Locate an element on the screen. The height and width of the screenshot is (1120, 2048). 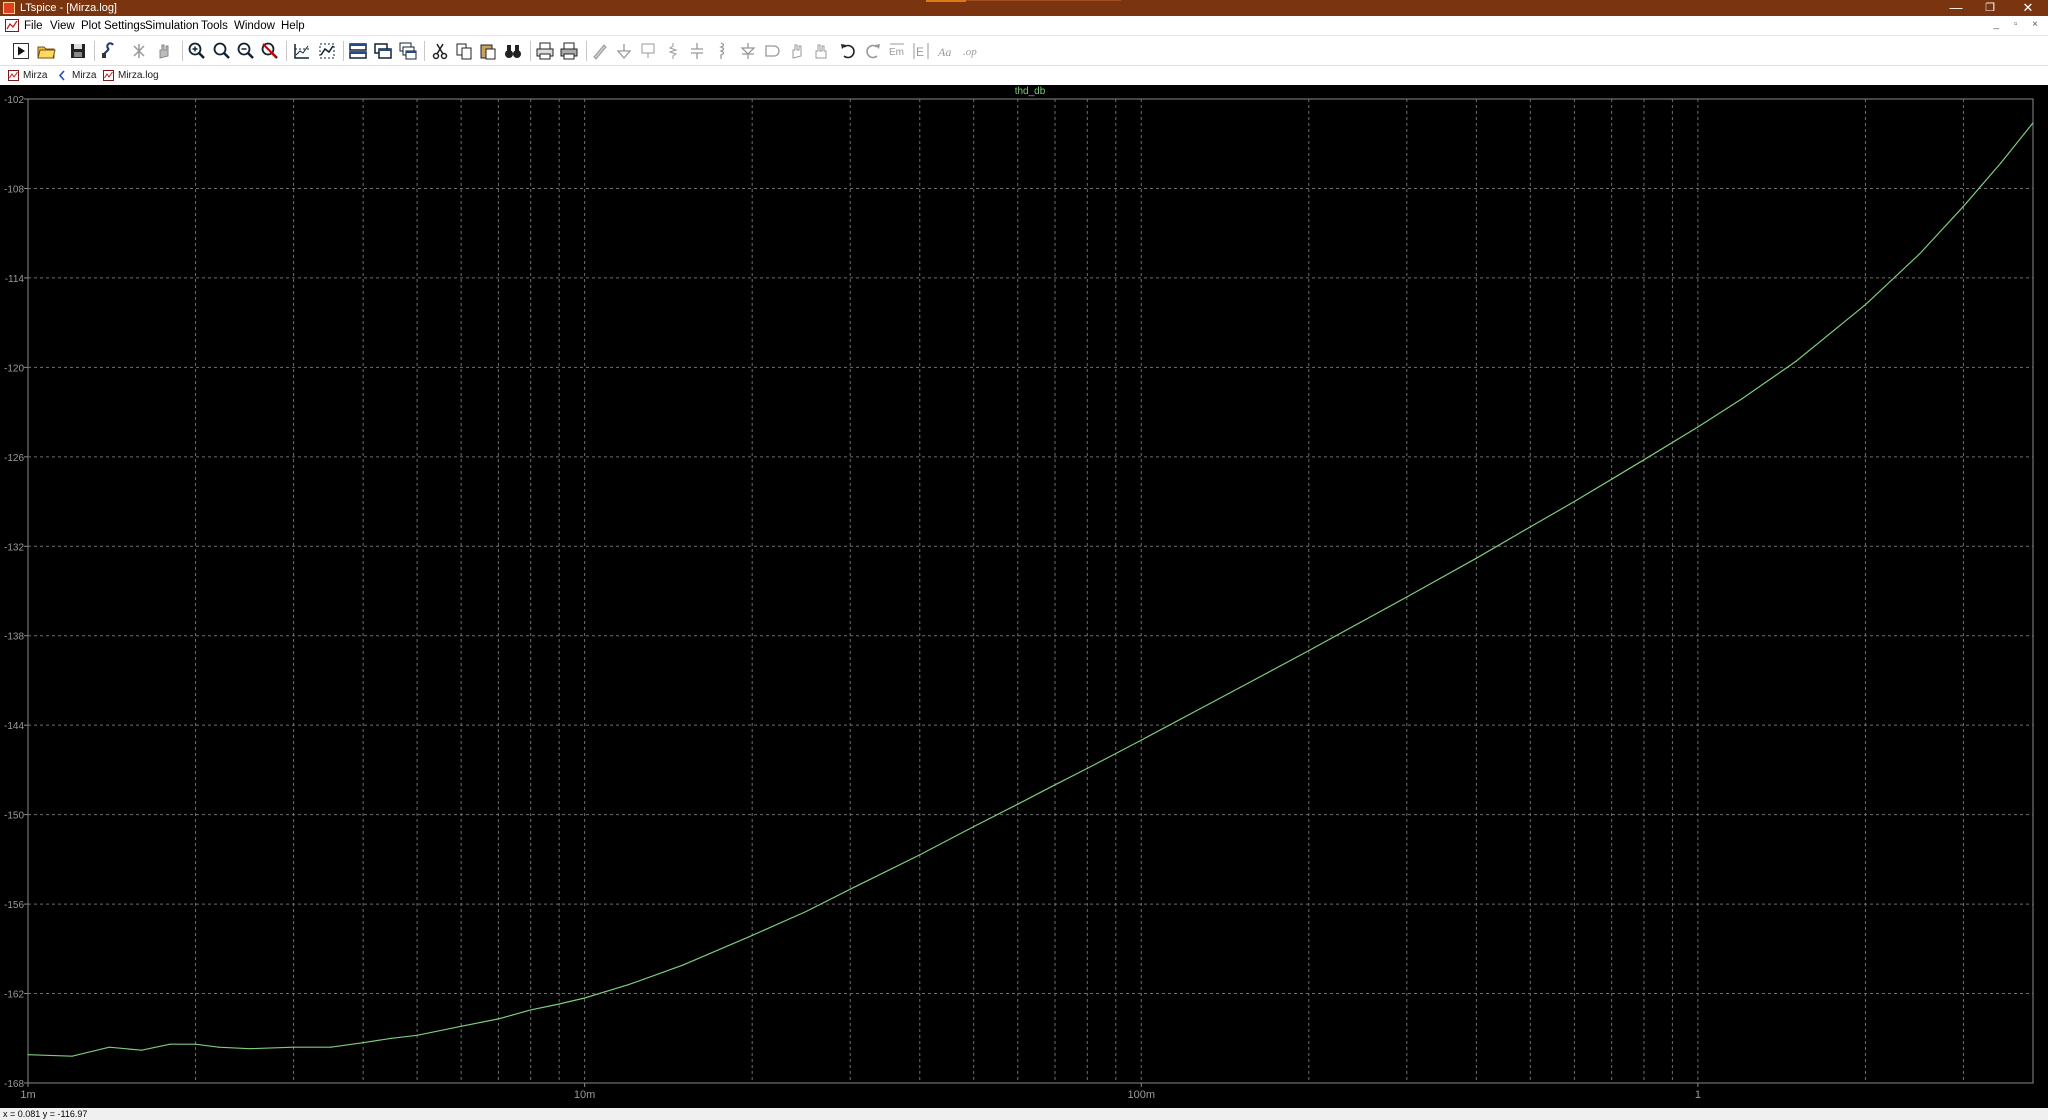
menu-plot-settings: Plot Settings is located at coordinates (113, 26).